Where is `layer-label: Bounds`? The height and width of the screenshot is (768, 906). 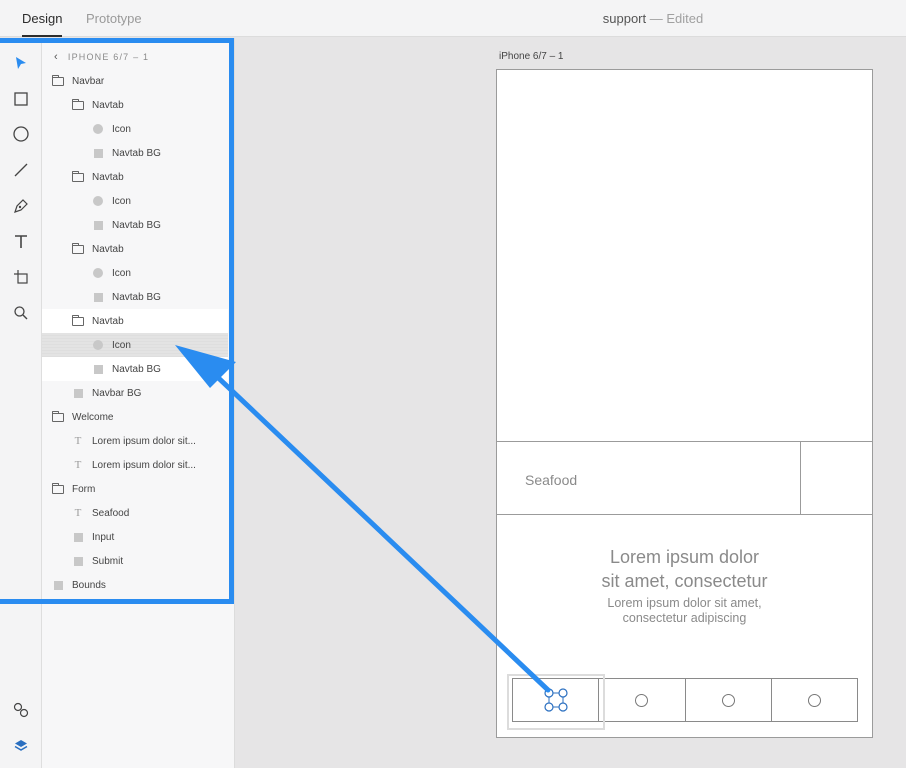
layer-label: Bounds is located at coordinates (89, 585).